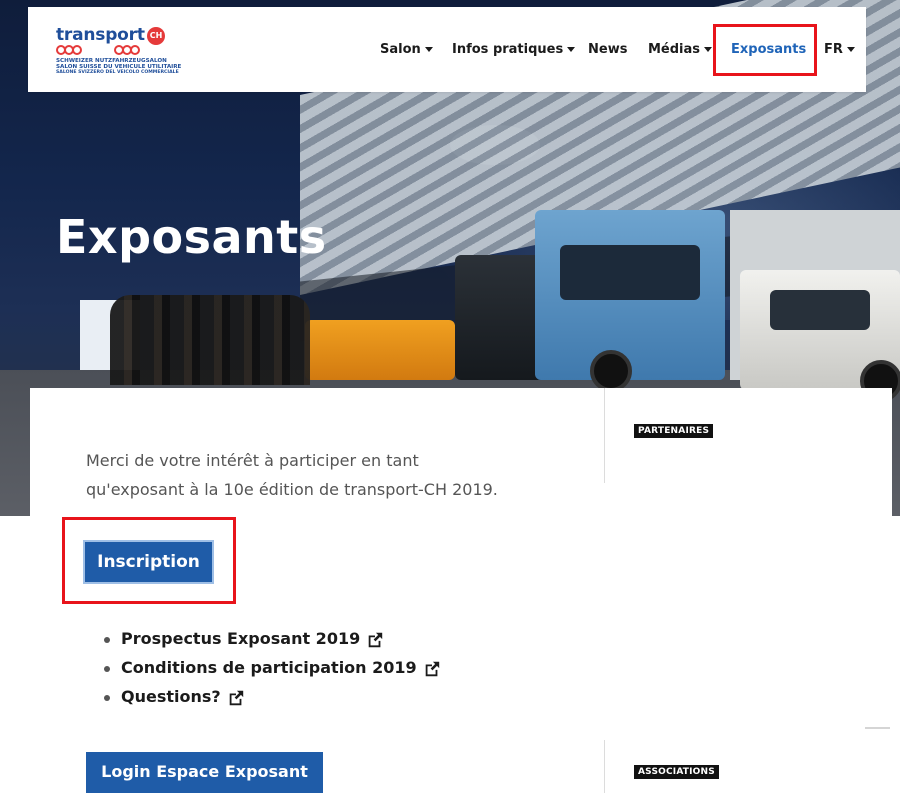  What do you see at coordinates (765, 50) in the screenshot?
I see `highlight-box-exposants` at bounding box center [765, 50].